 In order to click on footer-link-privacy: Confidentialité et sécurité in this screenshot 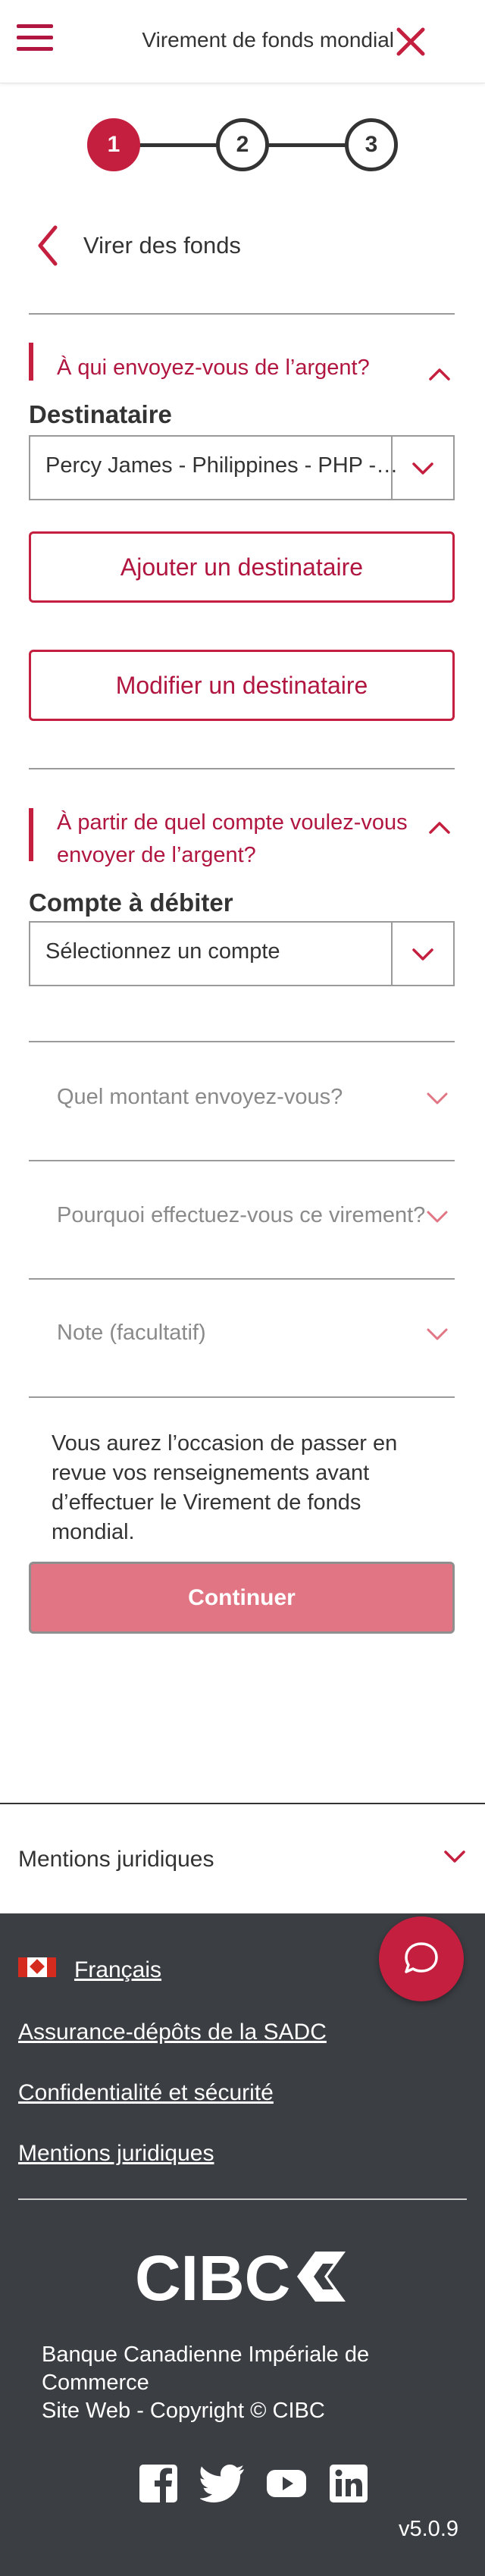, I will do `click(146, 2093)`.